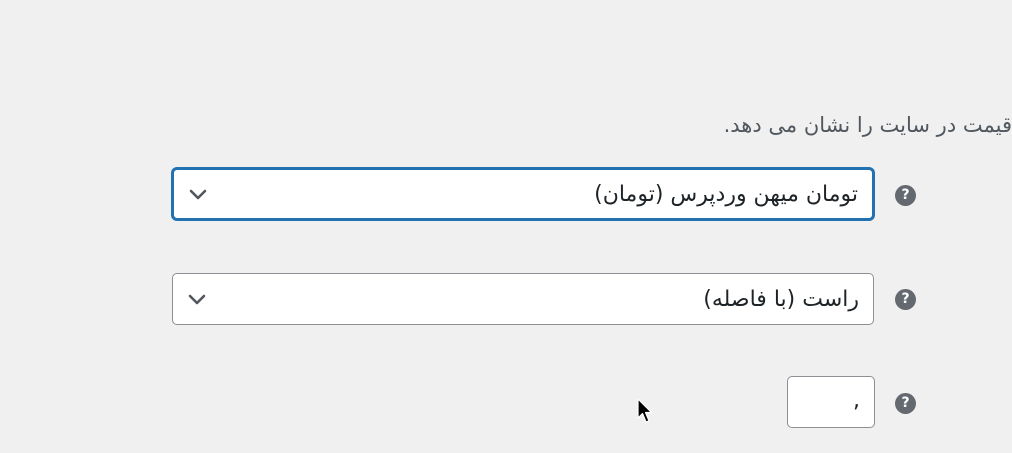  What do you see at coordinates (523, 299) in the screenshot?
I see `currency-position-select: راست (با فاصله)` at bounding box center [523, 299].